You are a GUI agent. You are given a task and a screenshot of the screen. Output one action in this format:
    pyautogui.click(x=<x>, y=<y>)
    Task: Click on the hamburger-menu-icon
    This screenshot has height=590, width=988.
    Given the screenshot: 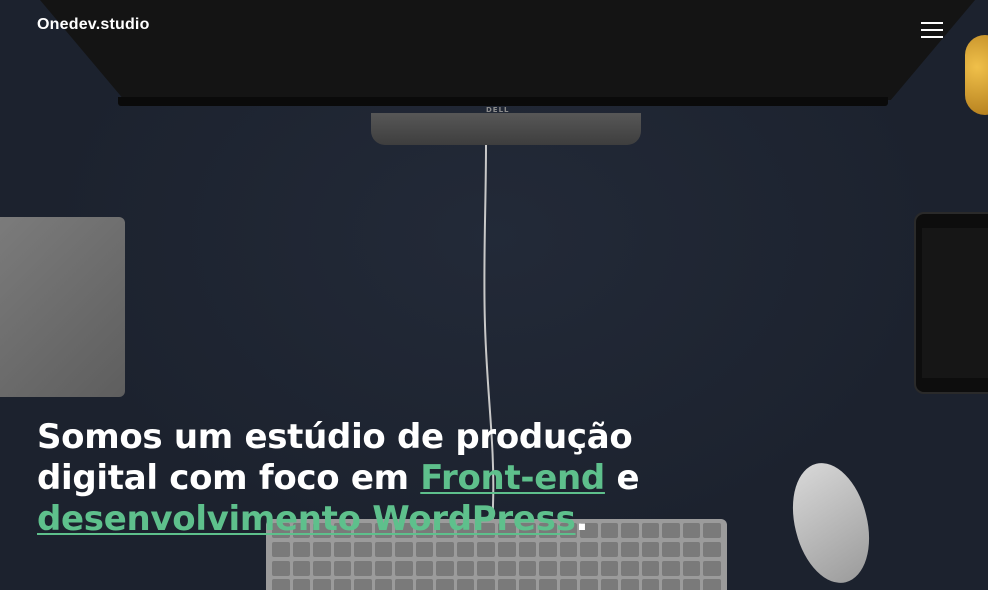 What is the action you would take?
    pyautogui.click(x=933, y=30)
    